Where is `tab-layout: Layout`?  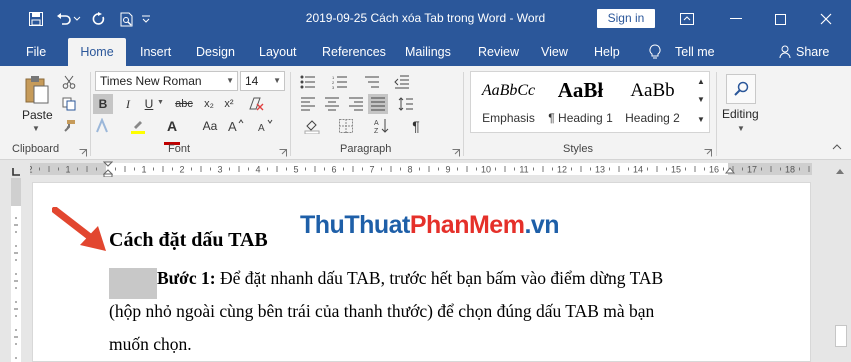
tab-layout: Layout is located at coordinates (278, 52).